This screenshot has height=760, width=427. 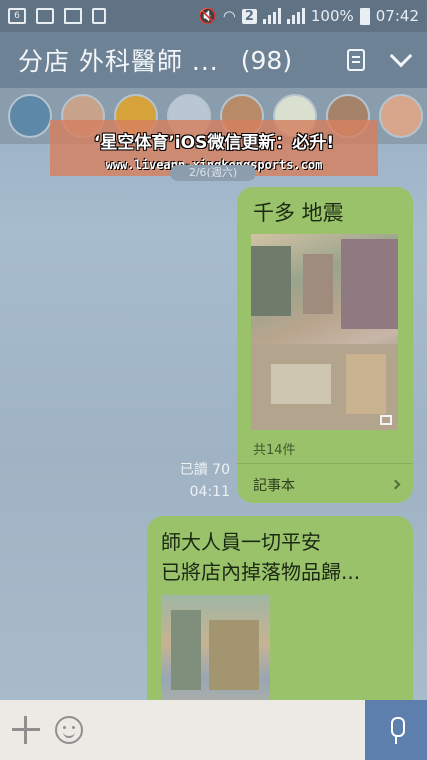 What do you see at coordinates (213, 173) in the screenshot?
I see `date-separator: 2/6(週六)` at bounding box center [213, 173].